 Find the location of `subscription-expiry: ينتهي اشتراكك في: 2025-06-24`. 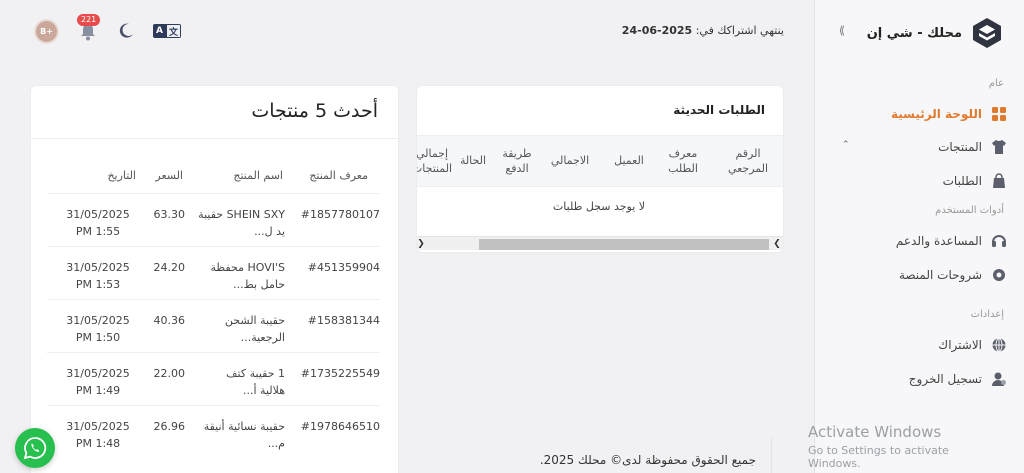

subscription-expiry: ينتهي اشتراكك في: 2025-06-24 is located at coordinates (703, 30).